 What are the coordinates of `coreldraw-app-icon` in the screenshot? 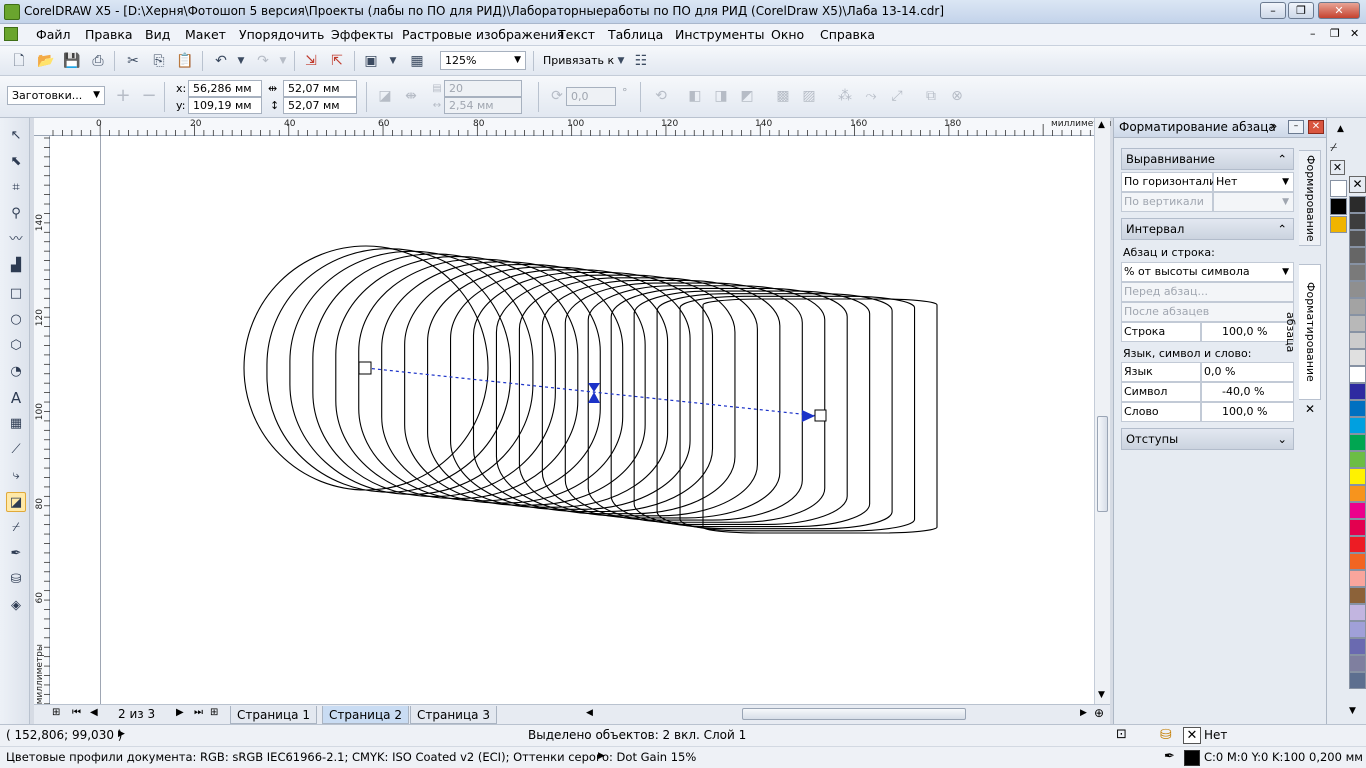 It's located at (12, 12).